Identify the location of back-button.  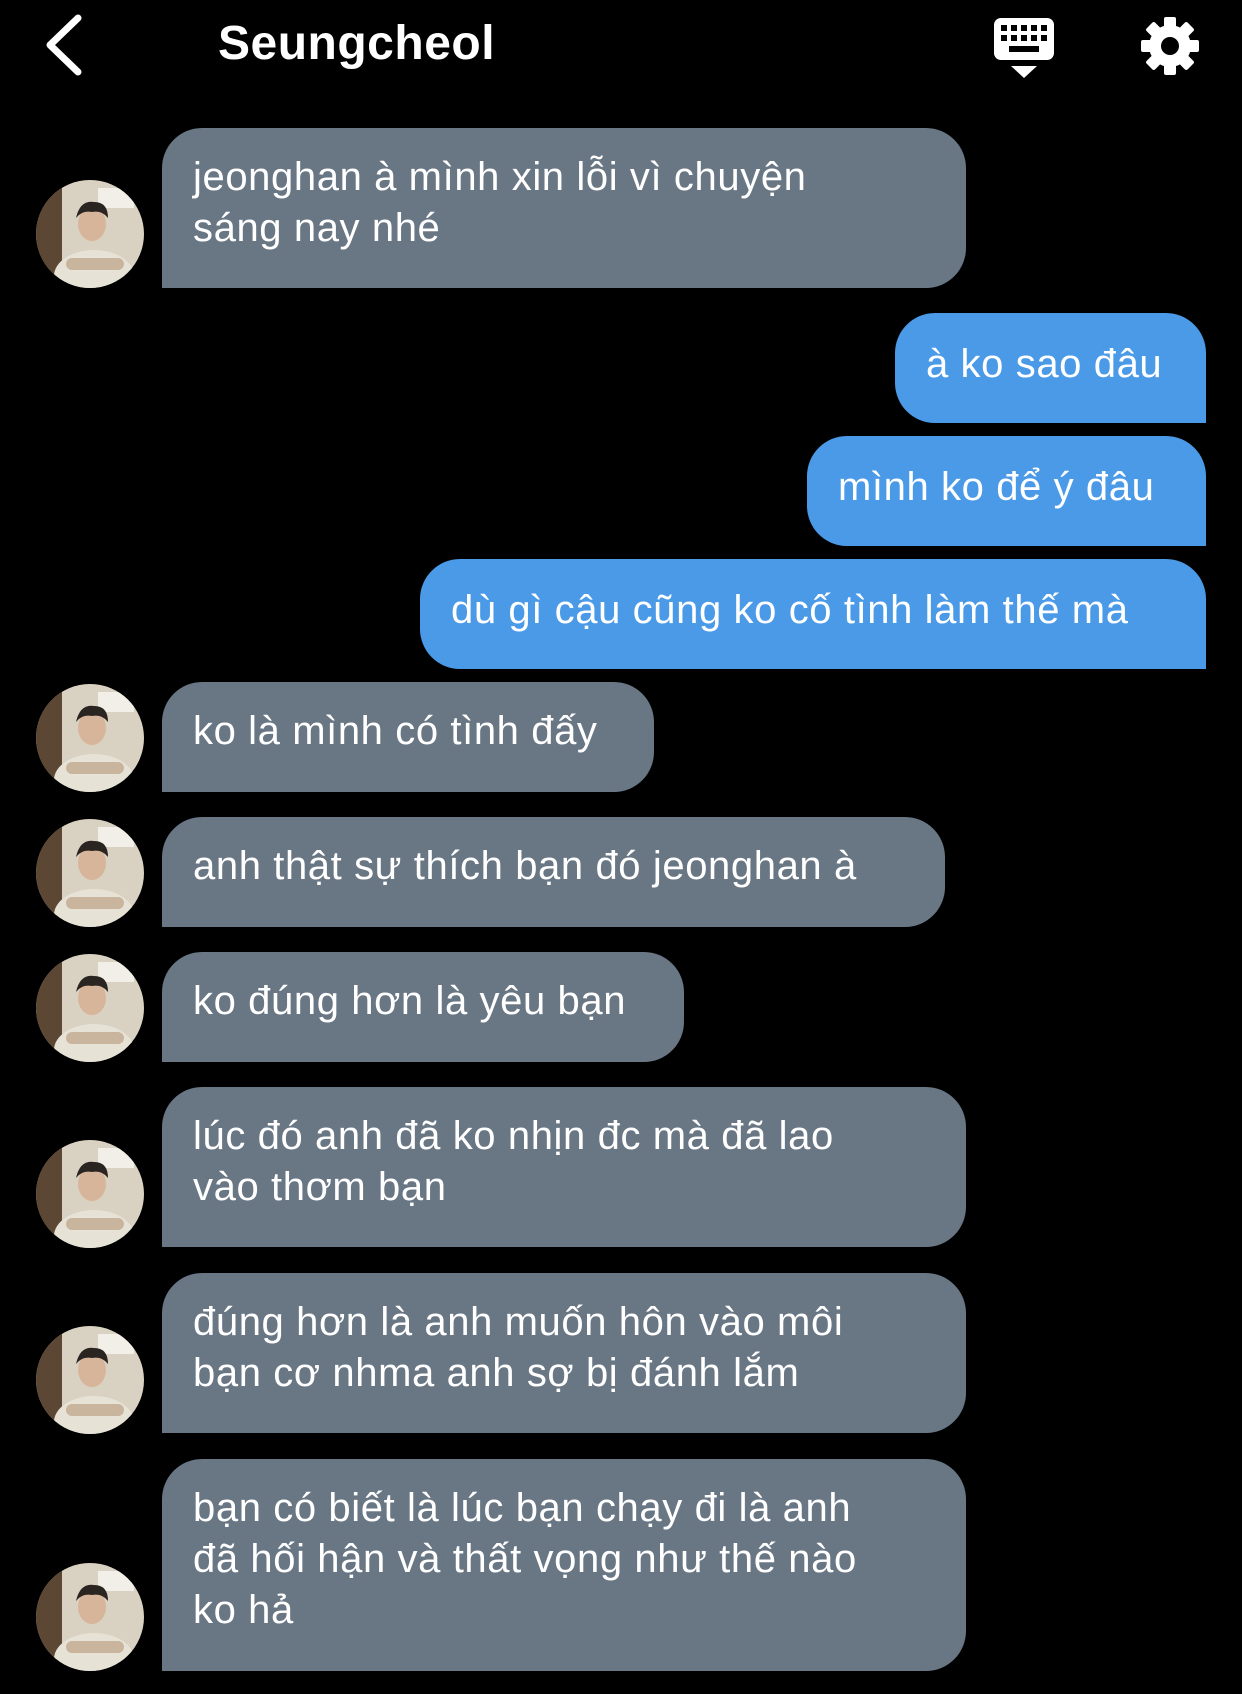
(65, 45).